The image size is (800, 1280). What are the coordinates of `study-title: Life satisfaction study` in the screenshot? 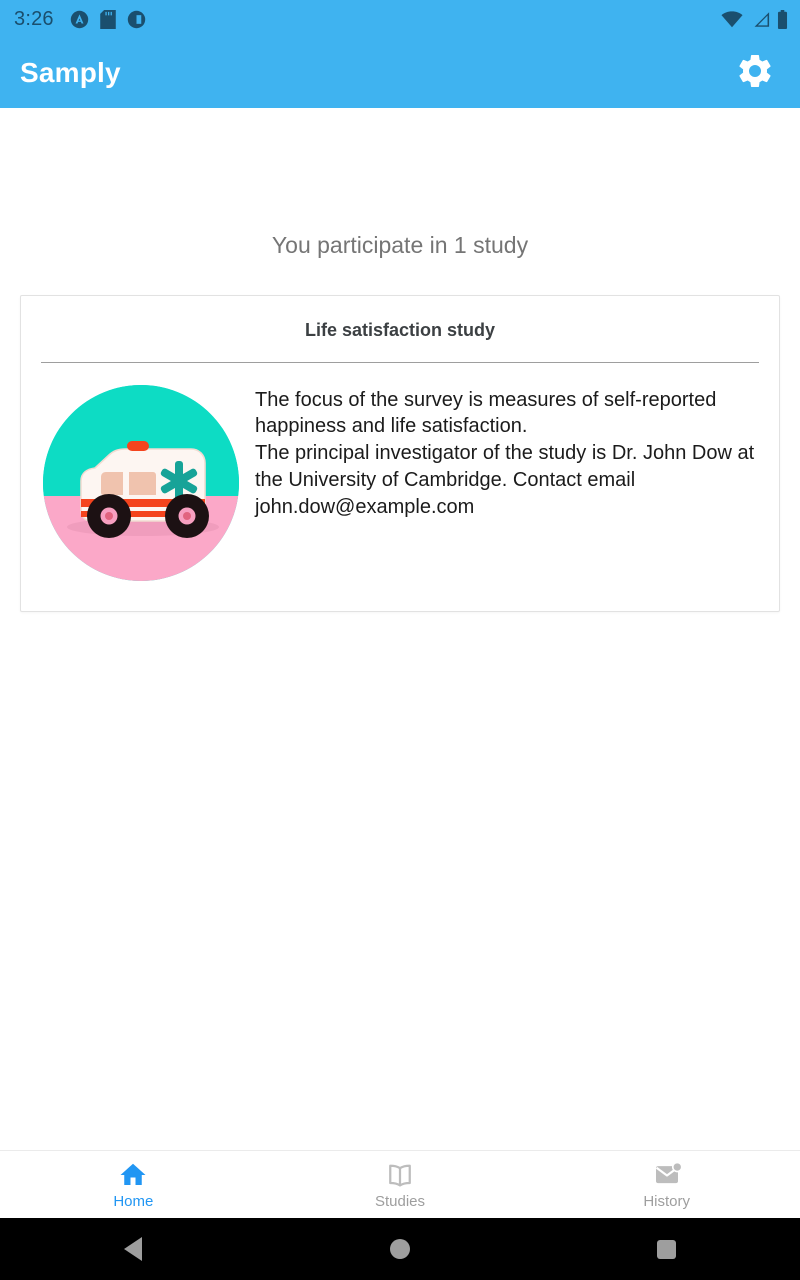 It's located at (400, 330).